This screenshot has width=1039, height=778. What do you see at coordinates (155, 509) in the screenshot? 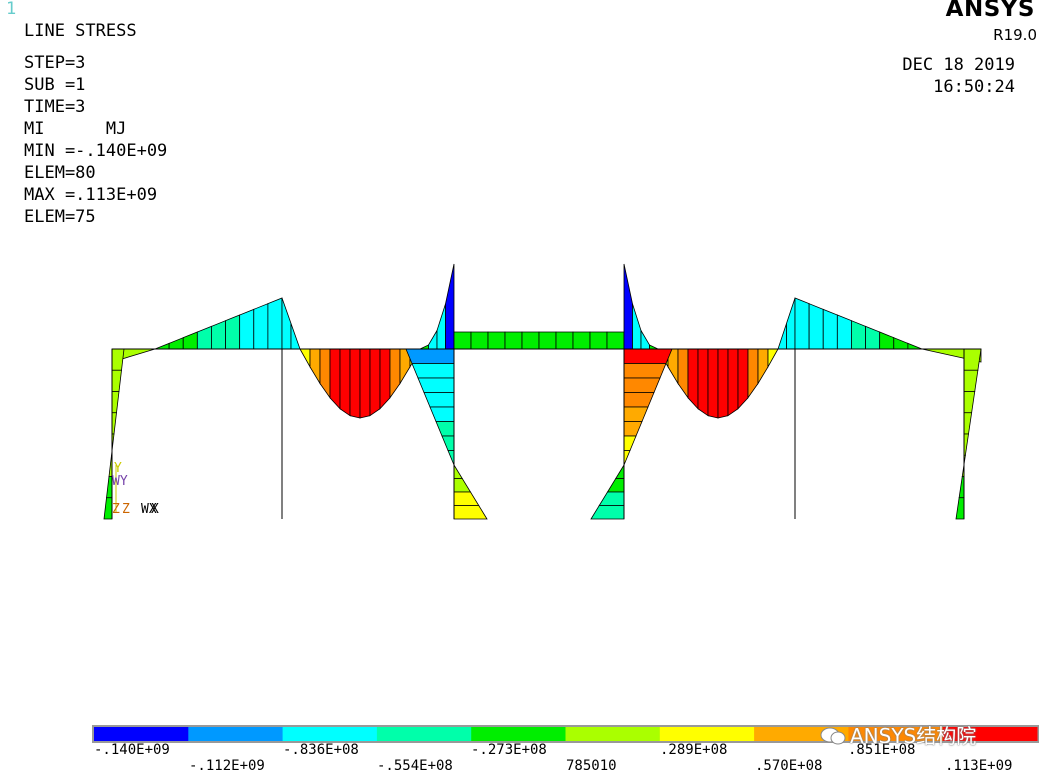
I see `triad-x-label: X` at bounding box center [155, 509].